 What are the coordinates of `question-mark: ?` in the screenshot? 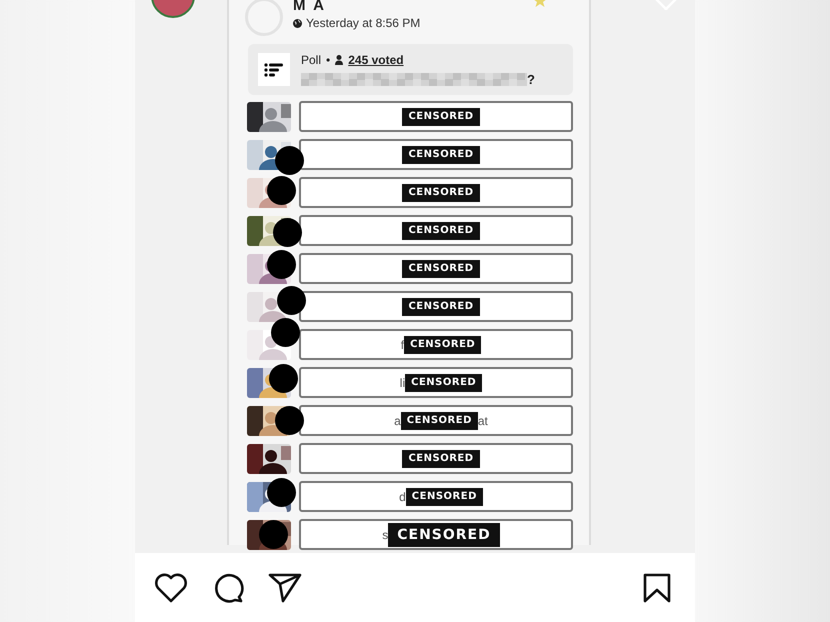 It's located at (531, 79).